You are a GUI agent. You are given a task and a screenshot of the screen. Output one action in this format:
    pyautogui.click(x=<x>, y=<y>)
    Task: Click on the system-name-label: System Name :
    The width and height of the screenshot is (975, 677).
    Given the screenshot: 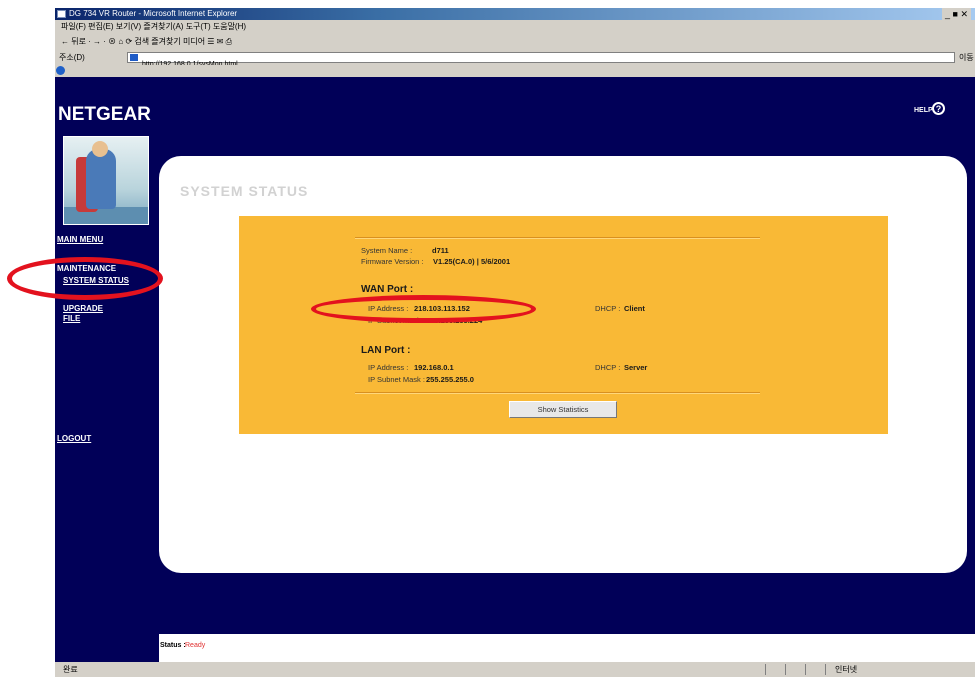 What is the action you would take?
    pyautogui.click(x=387, y=250)
    